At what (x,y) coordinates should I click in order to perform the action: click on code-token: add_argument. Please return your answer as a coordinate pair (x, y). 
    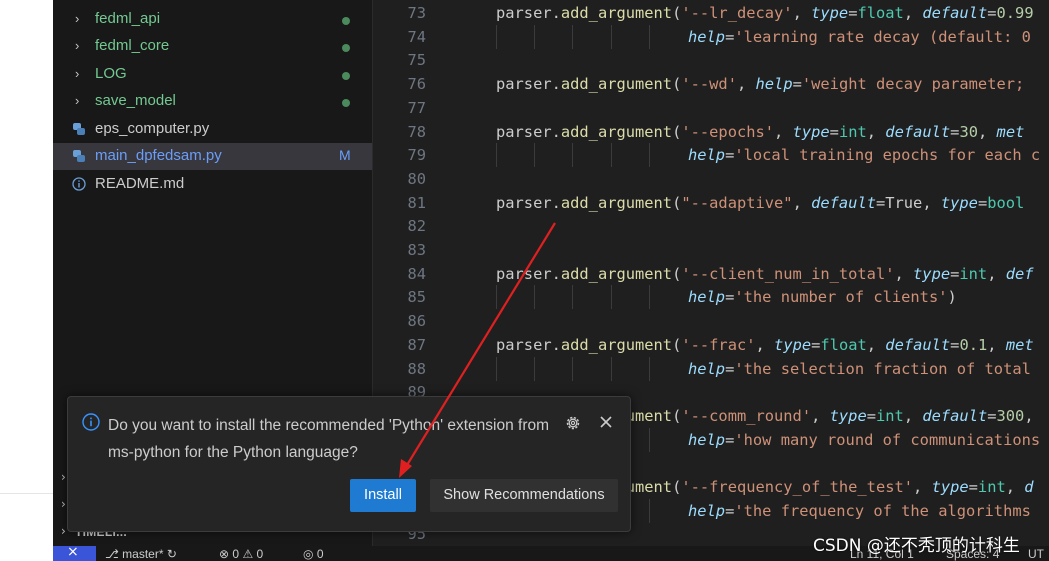
    Looking at the image, I should click on (616, 84).